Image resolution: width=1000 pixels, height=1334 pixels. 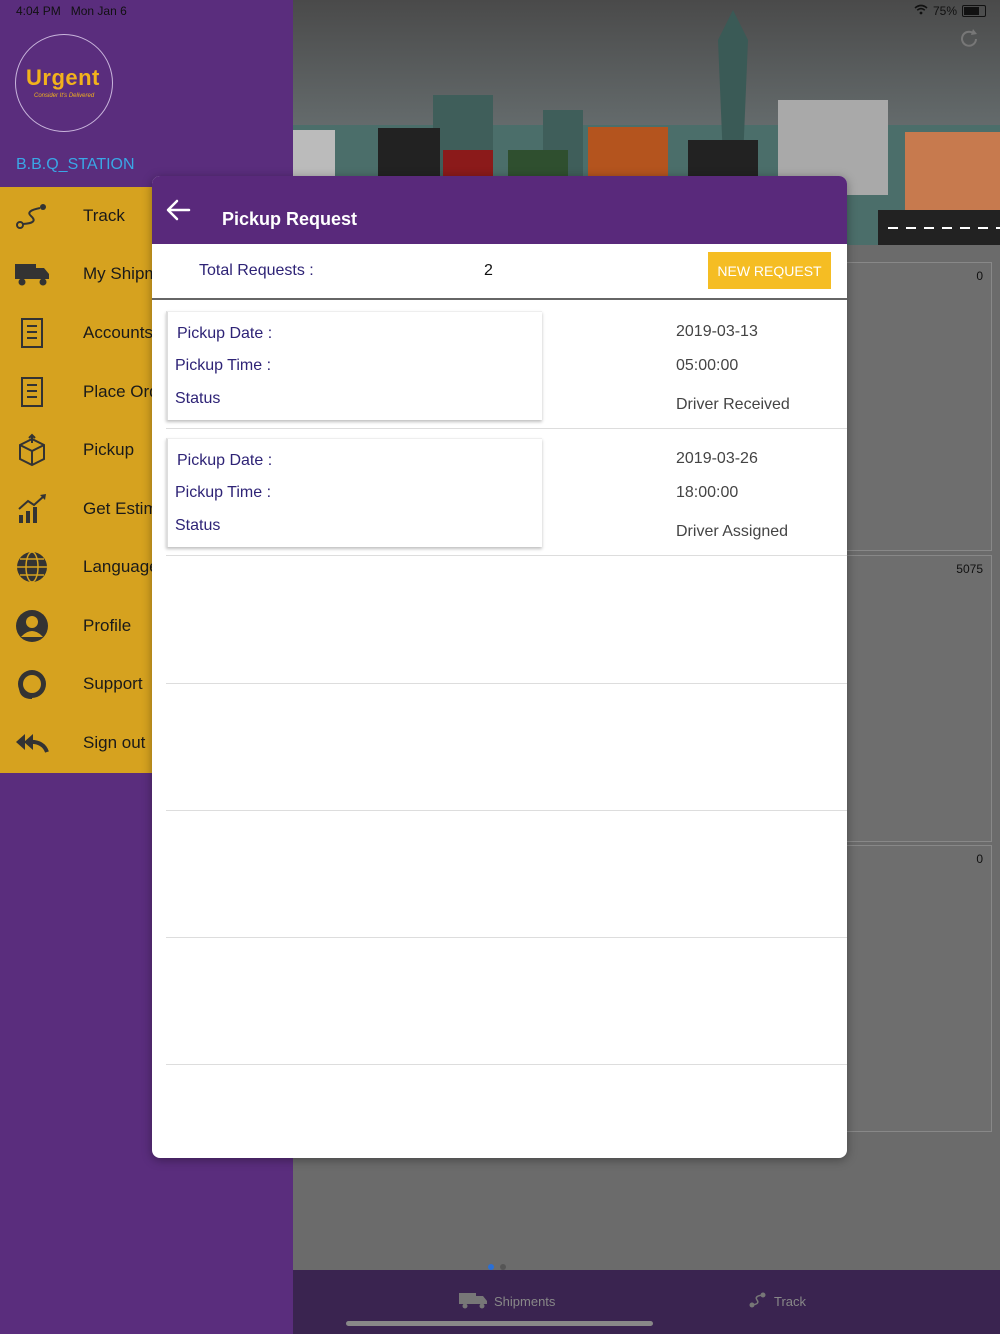 What do you see at coordinates (179, 210) in the screenshot?
I see `back-arrow-icon` at bounding box center [179, 210].